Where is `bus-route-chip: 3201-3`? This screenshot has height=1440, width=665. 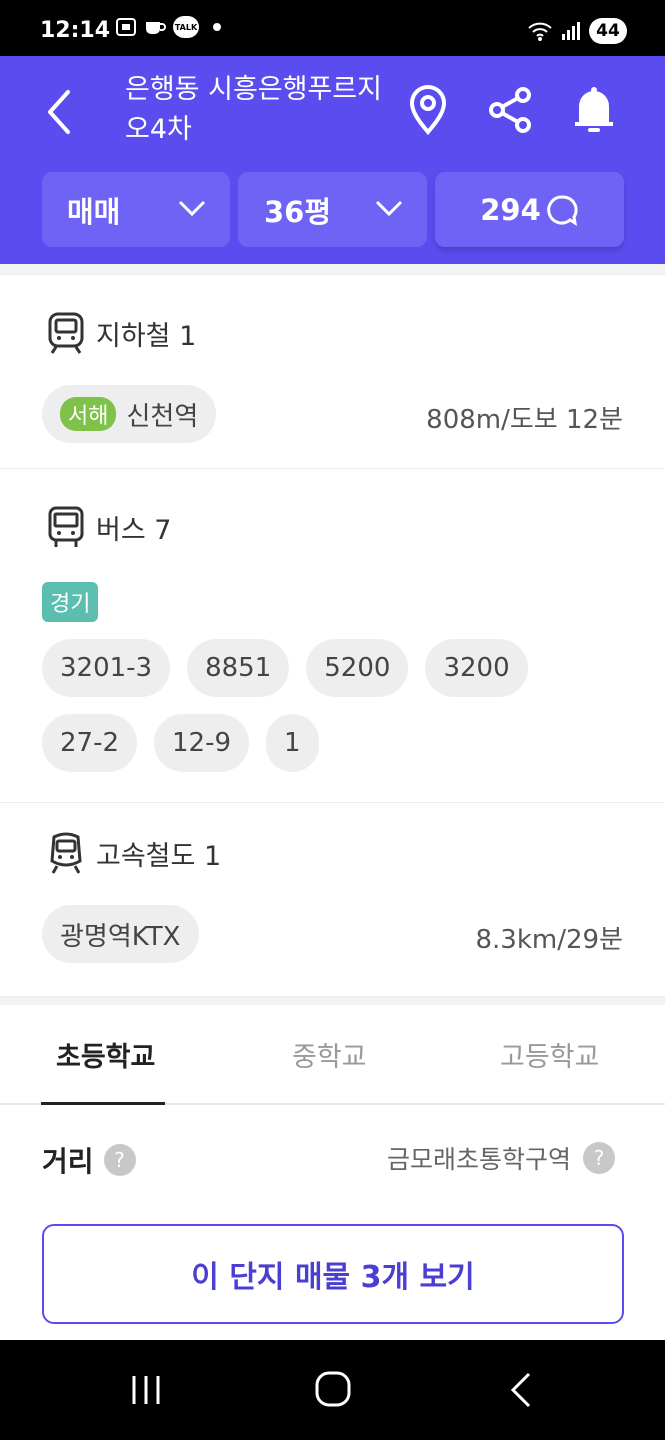 bus-route-chip: 3201-3 is located at coordinates (106, 668).